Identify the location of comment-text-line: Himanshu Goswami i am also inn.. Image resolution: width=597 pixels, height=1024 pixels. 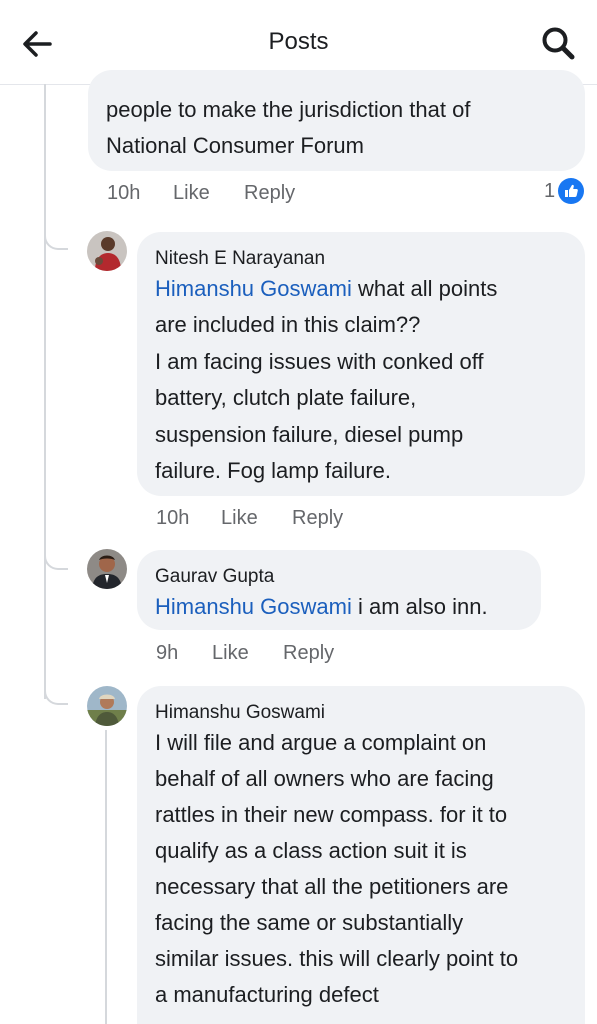
(321, 607).